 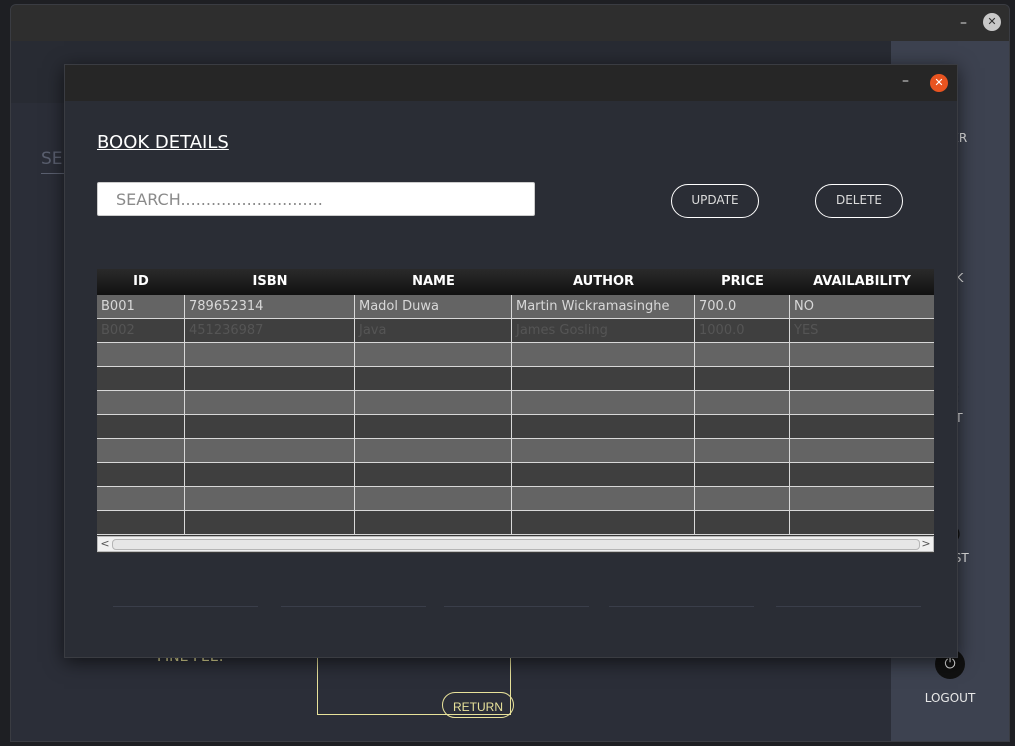 What do you see at coordinates (950, 698) in the screenshot?
I see `sidebar-item-label: LOGOUT` at bounding box center [950, 698].